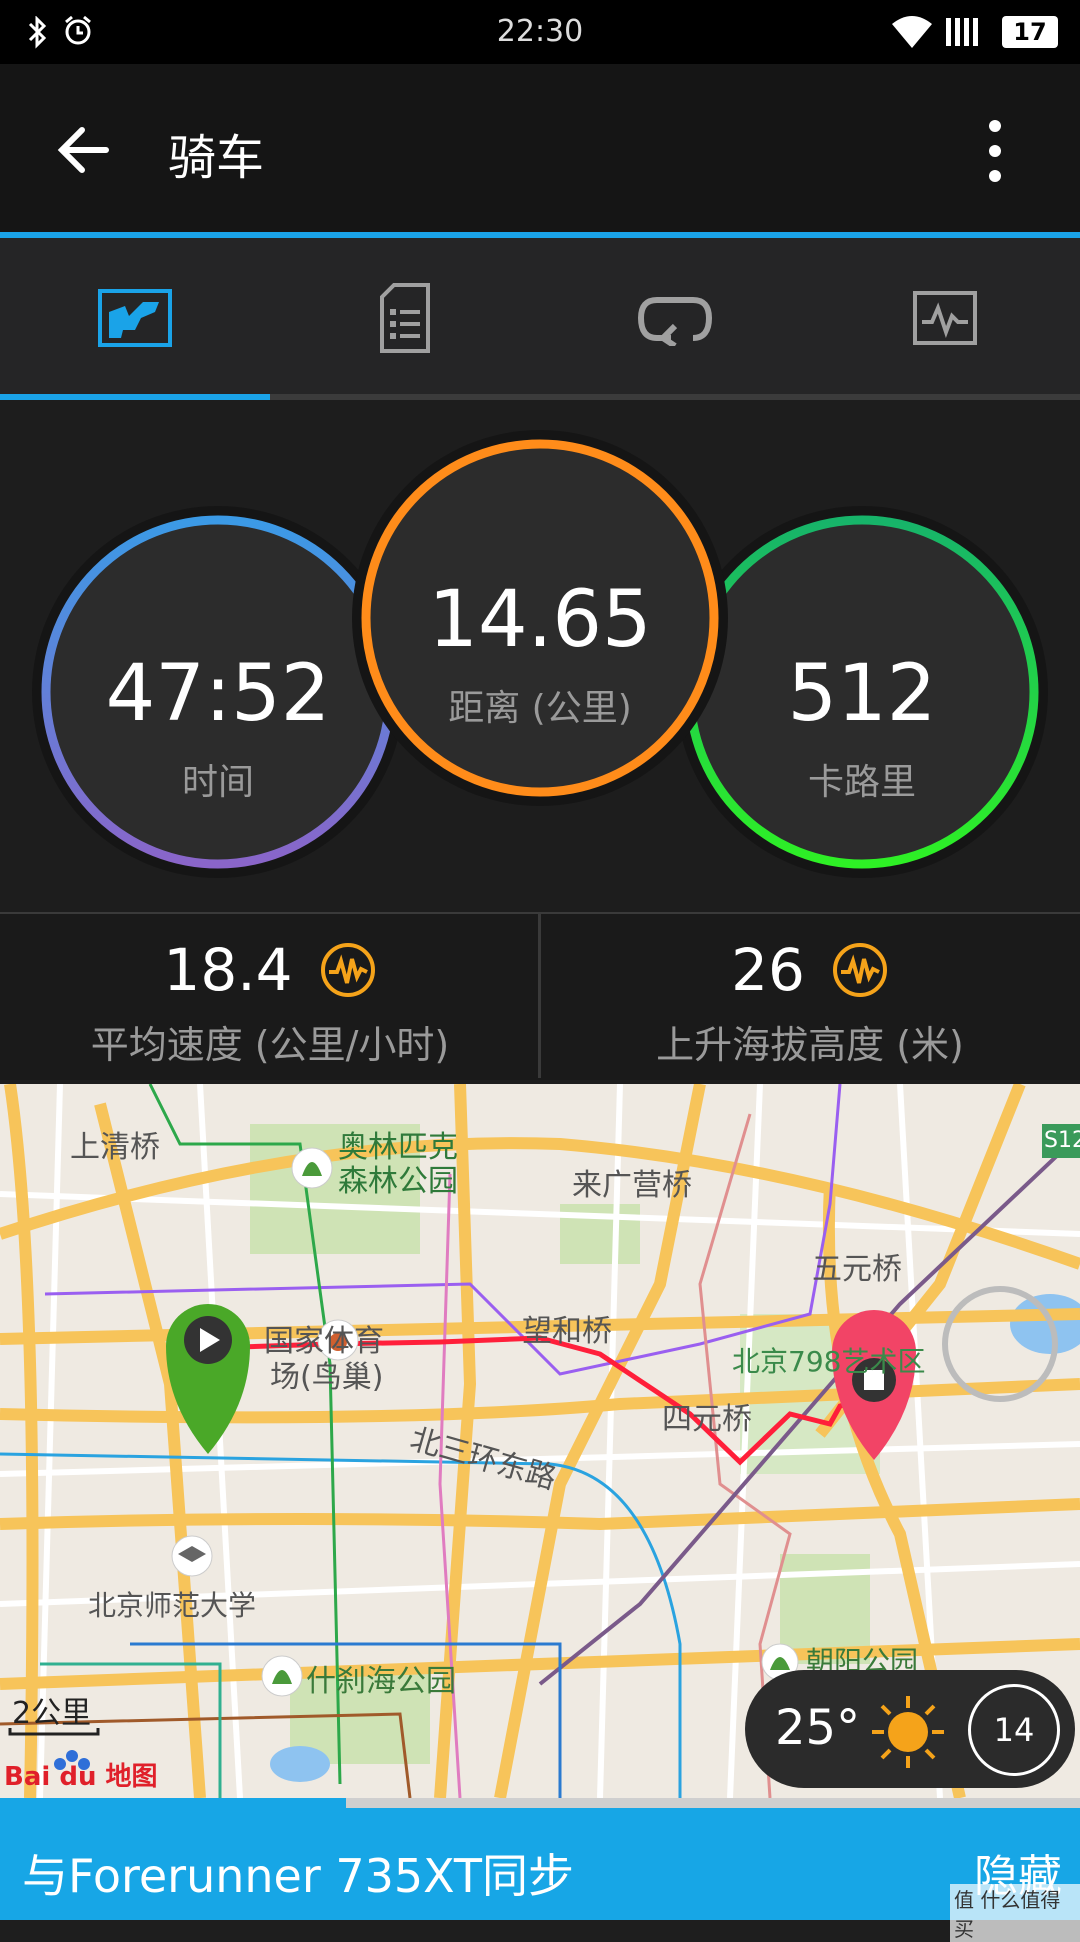 This screenshot has height=1942, width=1080. What do you see at coordinates (216, 158) in the screenshot?
I see `page-title: 骑车` at bounding box center [216, 158].